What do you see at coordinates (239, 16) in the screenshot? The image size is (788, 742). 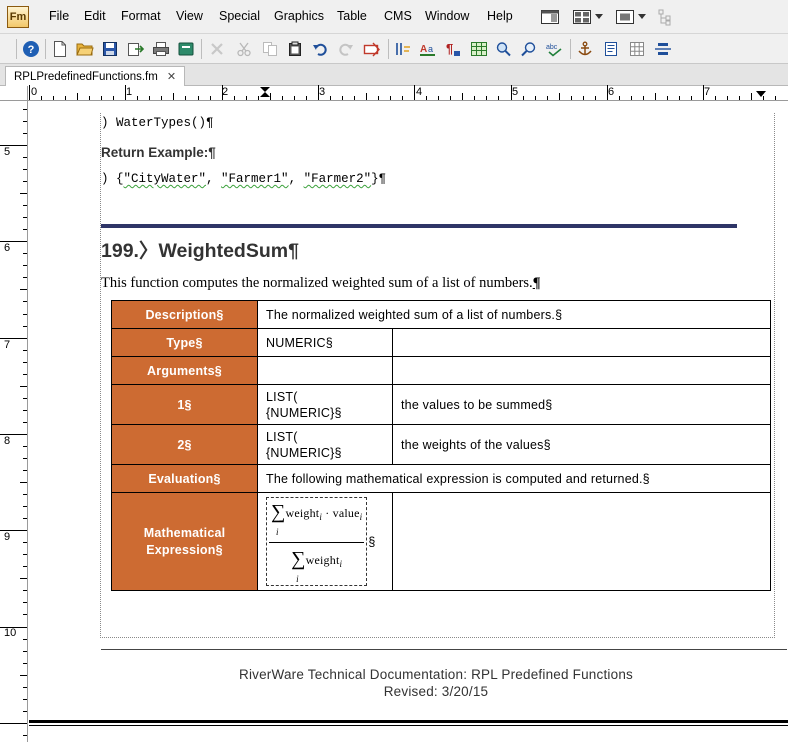 I see `menu-special: Special` at bounding box center [239, 16].